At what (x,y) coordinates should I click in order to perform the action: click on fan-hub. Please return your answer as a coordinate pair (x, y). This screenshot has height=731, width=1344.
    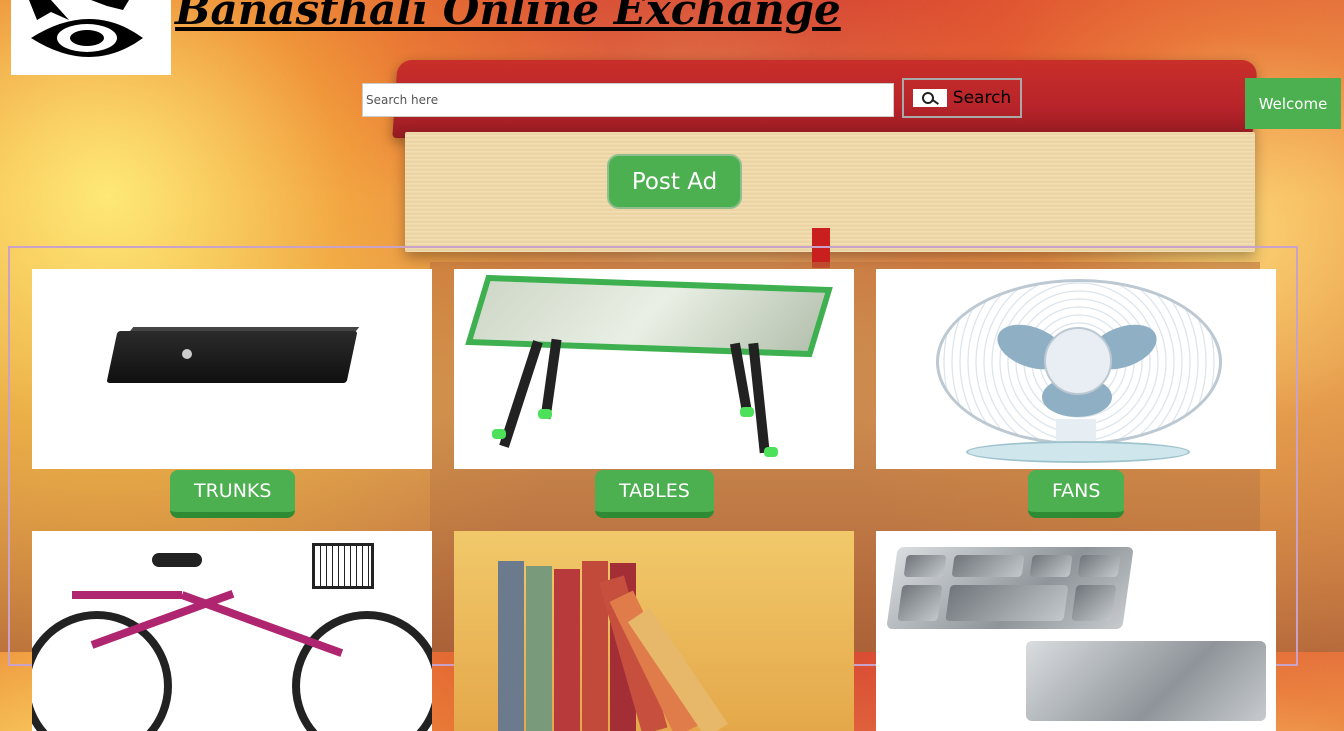
    Looking at the image, I should click on (1078, 361).